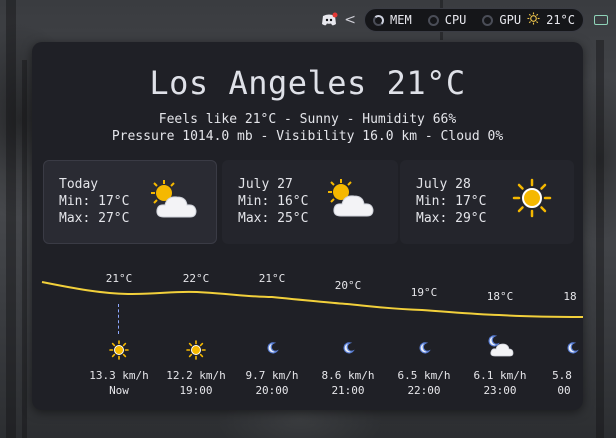 This screenshot has height=438, width=616. Describe the element at coordinates (348, 390) in the screenshot. I see `hour-time: 21:00` at that location.